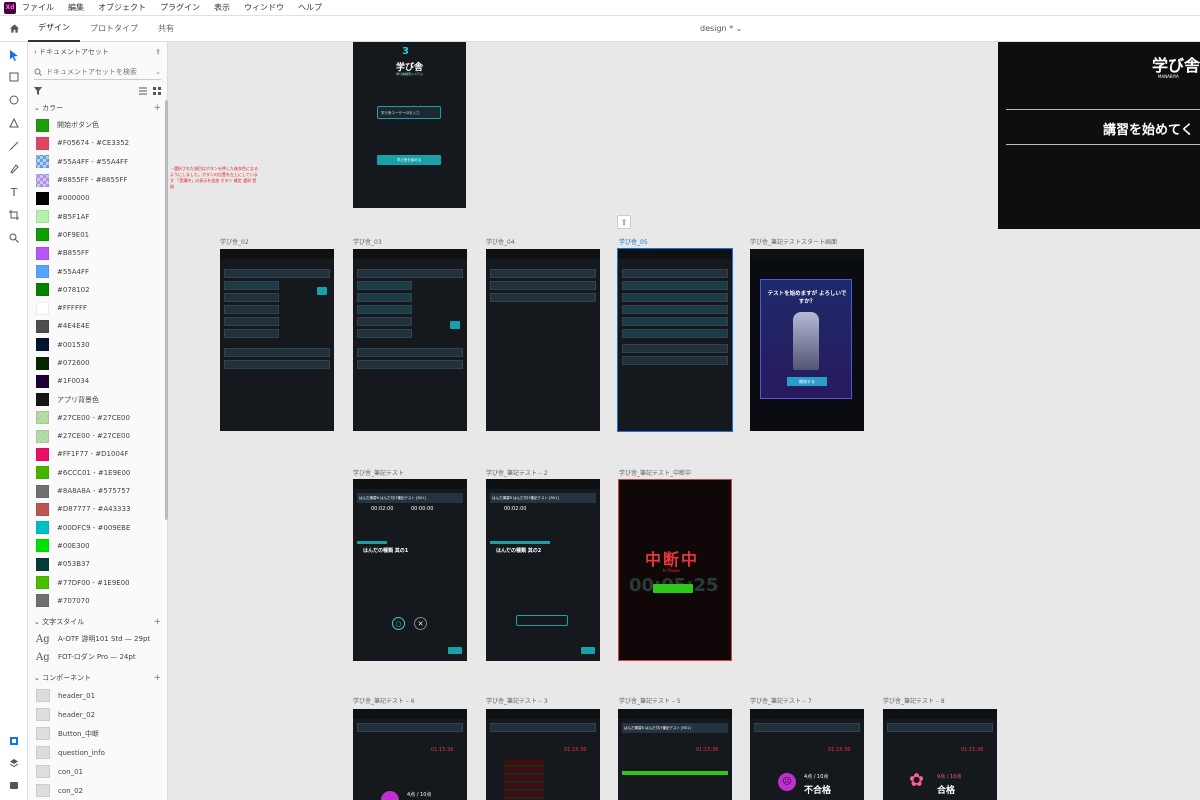 Image resolution: width=1200 pixels, height=800 pixels. What do you see at coordinates (14, 77) in the screenshot?
I see `rectangle-tool` at bounding box center [14, 77].